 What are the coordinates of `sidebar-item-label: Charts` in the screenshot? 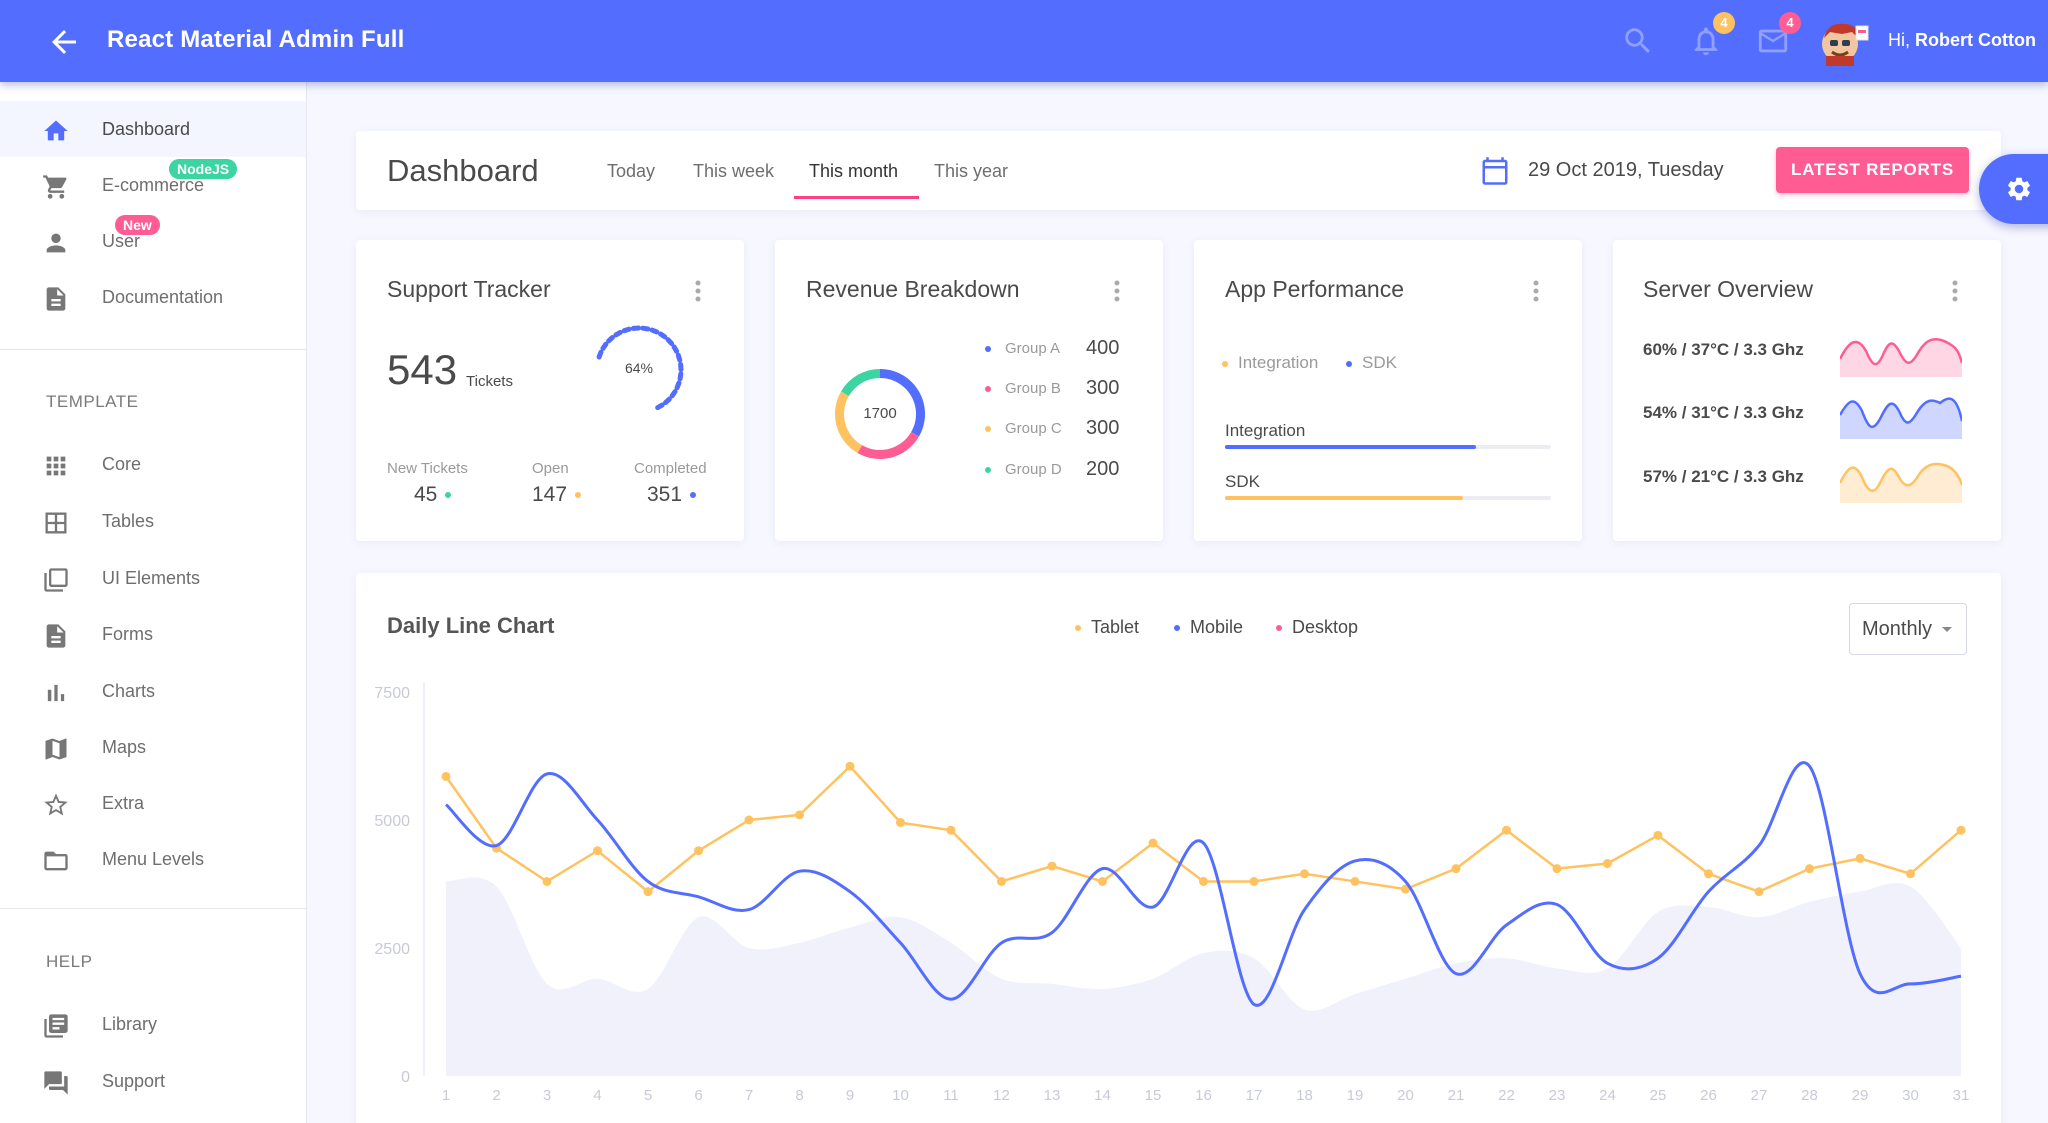 It's located at (129, 691).